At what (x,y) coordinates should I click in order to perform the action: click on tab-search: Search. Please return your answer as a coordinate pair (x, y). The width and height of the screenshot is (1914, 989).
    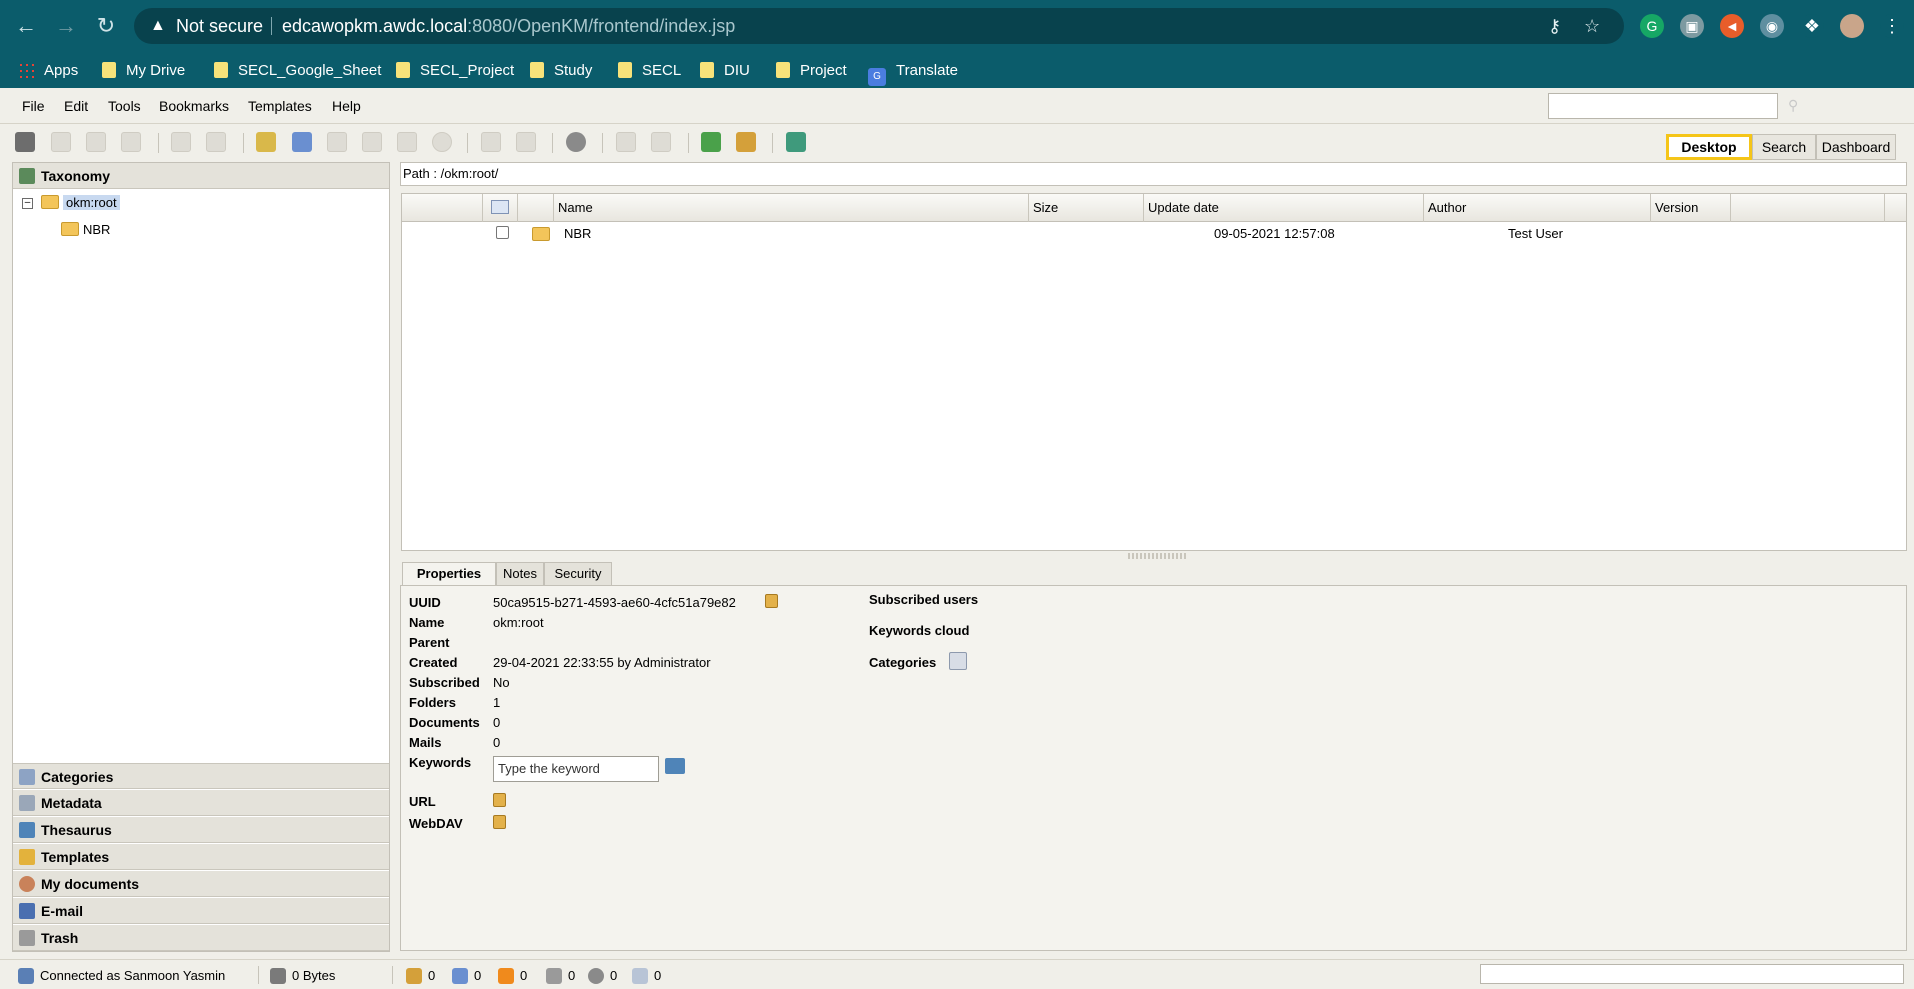
    Looking at the image, I should click on (1784, 147).